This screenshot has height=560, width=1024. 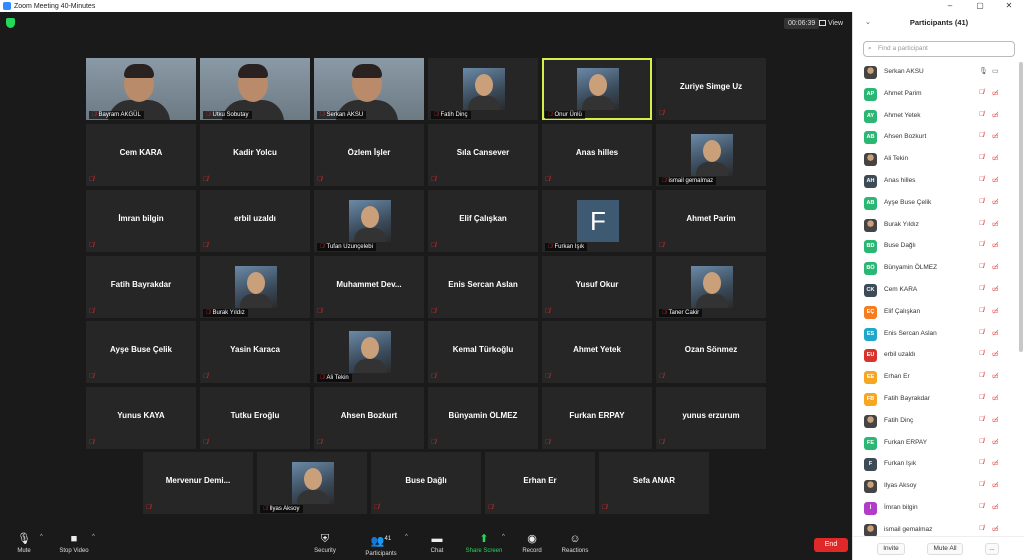 What do you see at coordinates (935, 444) in the screenshot?
I see `participant-row: FE Furkan ERPAY 🎙̸ ▭̸` at bounding box center [935, 444].